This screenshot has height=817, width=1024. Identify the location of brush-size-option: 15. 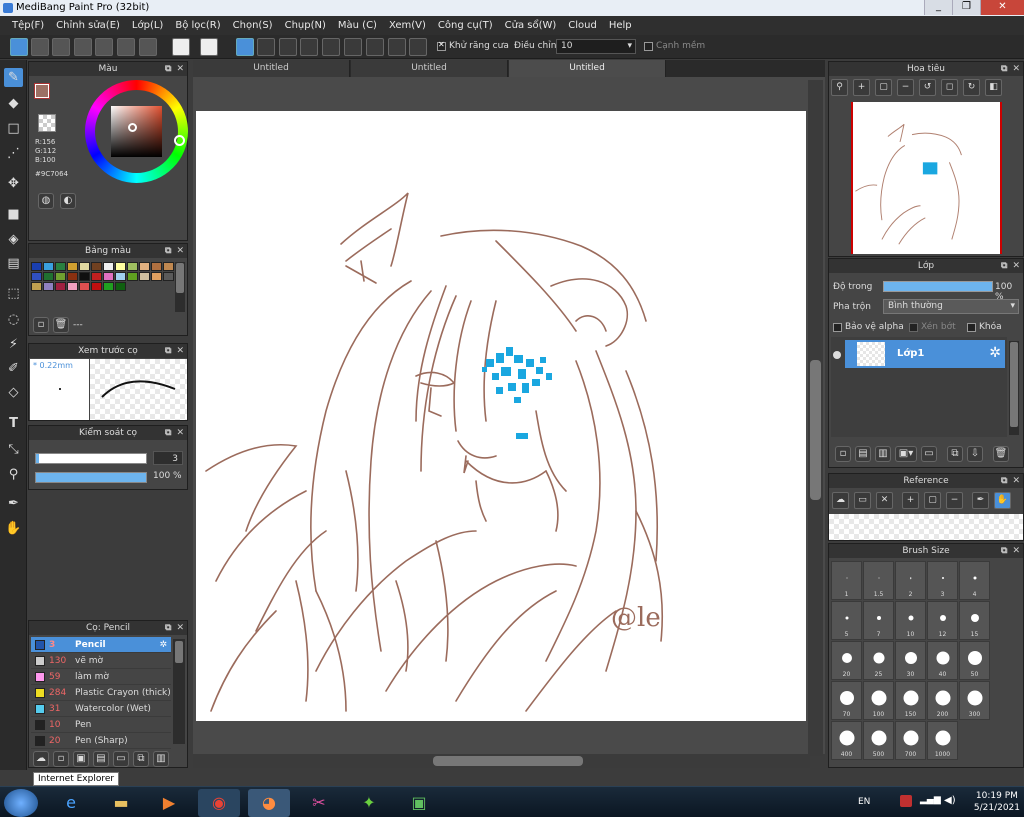
(974, 620).